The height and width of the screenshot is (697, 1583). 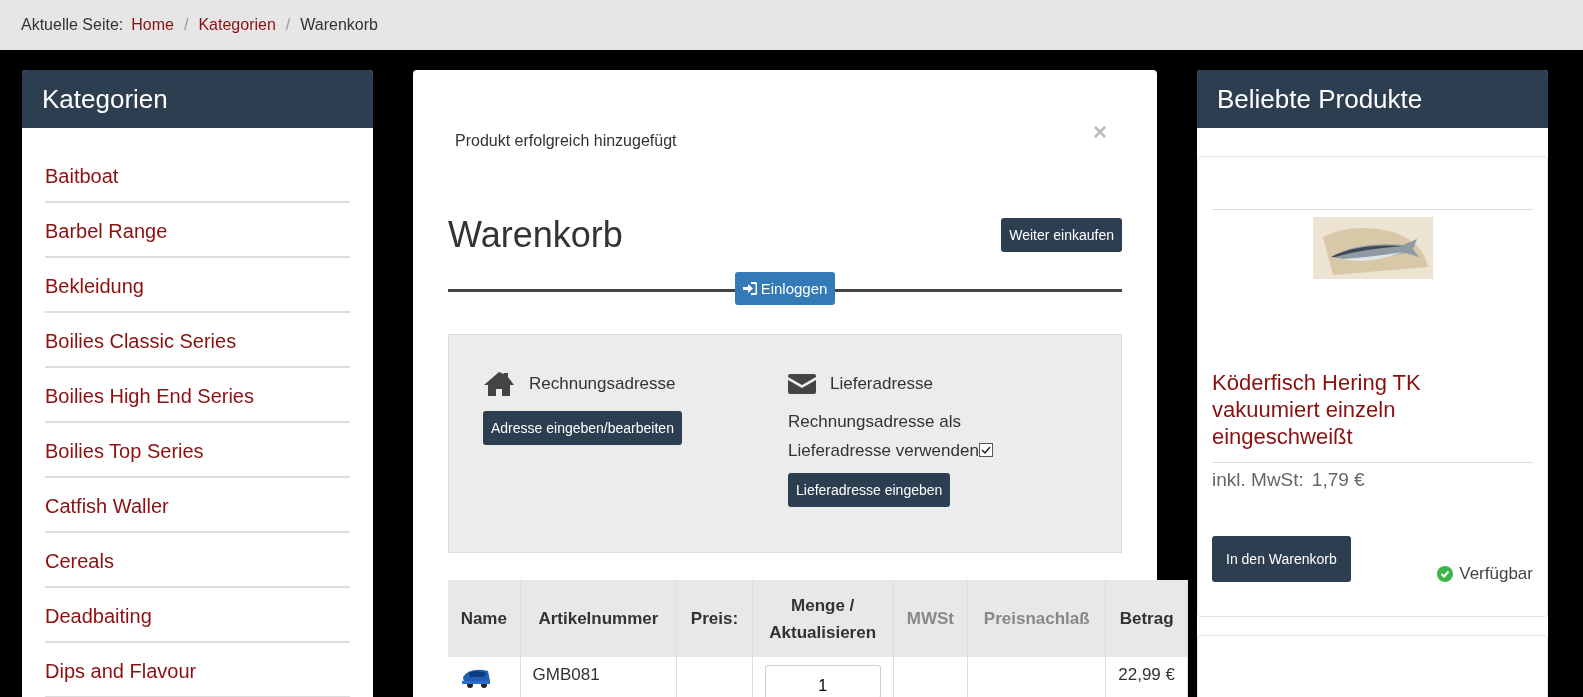 What do you see at coordinates (602, 384) in the screenshot?
I see `billing-address-title: Rechnungsadresse` at bounding box center [602, 384].